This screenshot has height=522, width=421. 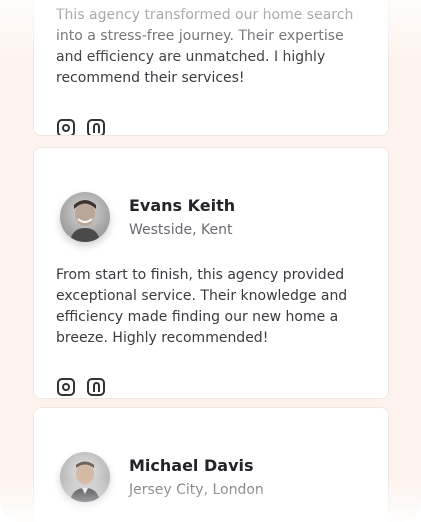 I want to click on reviewer-location: Jersey City, London, so click(x=196, y=489).